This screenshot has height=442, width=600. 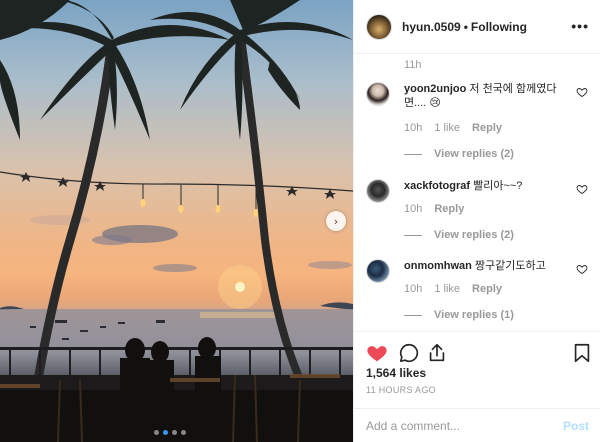 I want to click on add-comment-bar: Post, so click(x=477, y=425).